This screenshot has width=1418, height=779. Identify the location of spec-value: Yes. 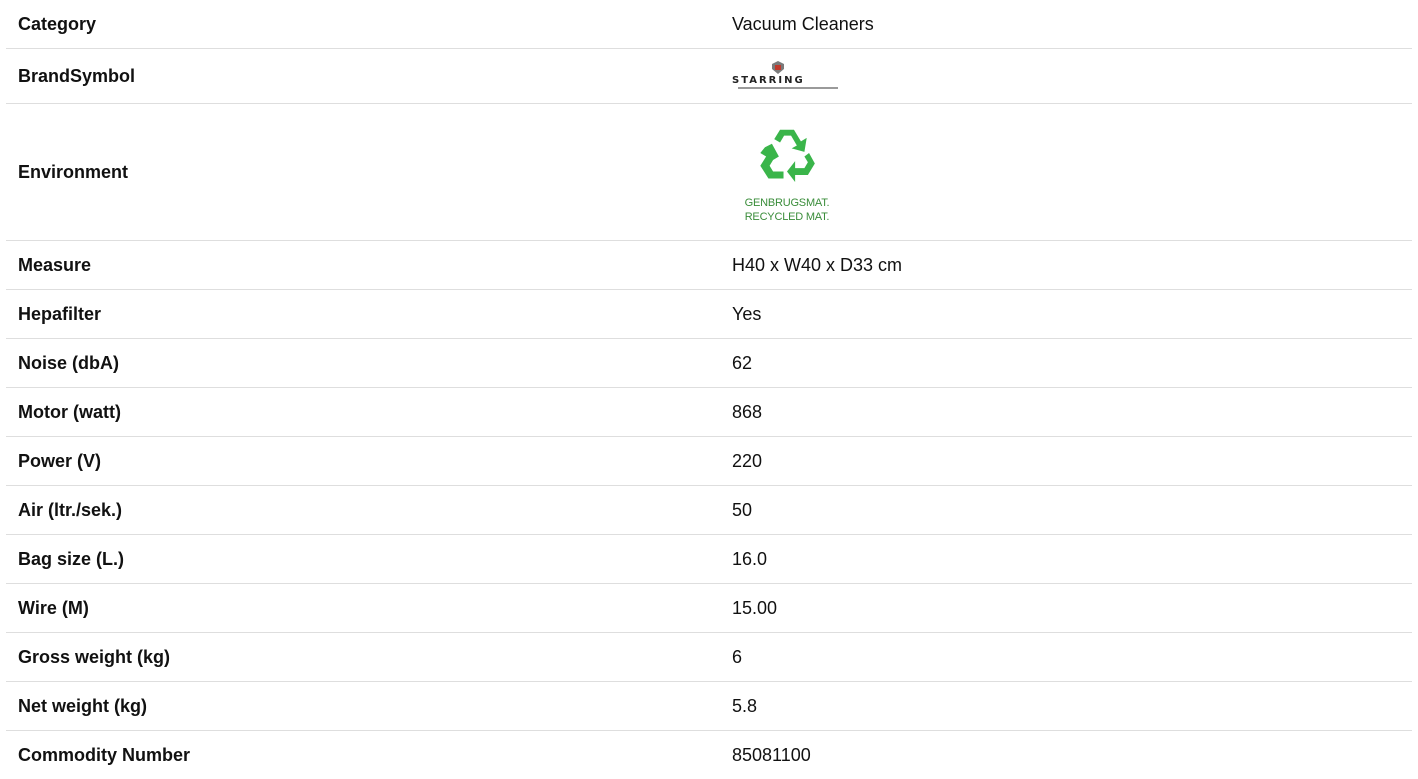
(1066, 314).